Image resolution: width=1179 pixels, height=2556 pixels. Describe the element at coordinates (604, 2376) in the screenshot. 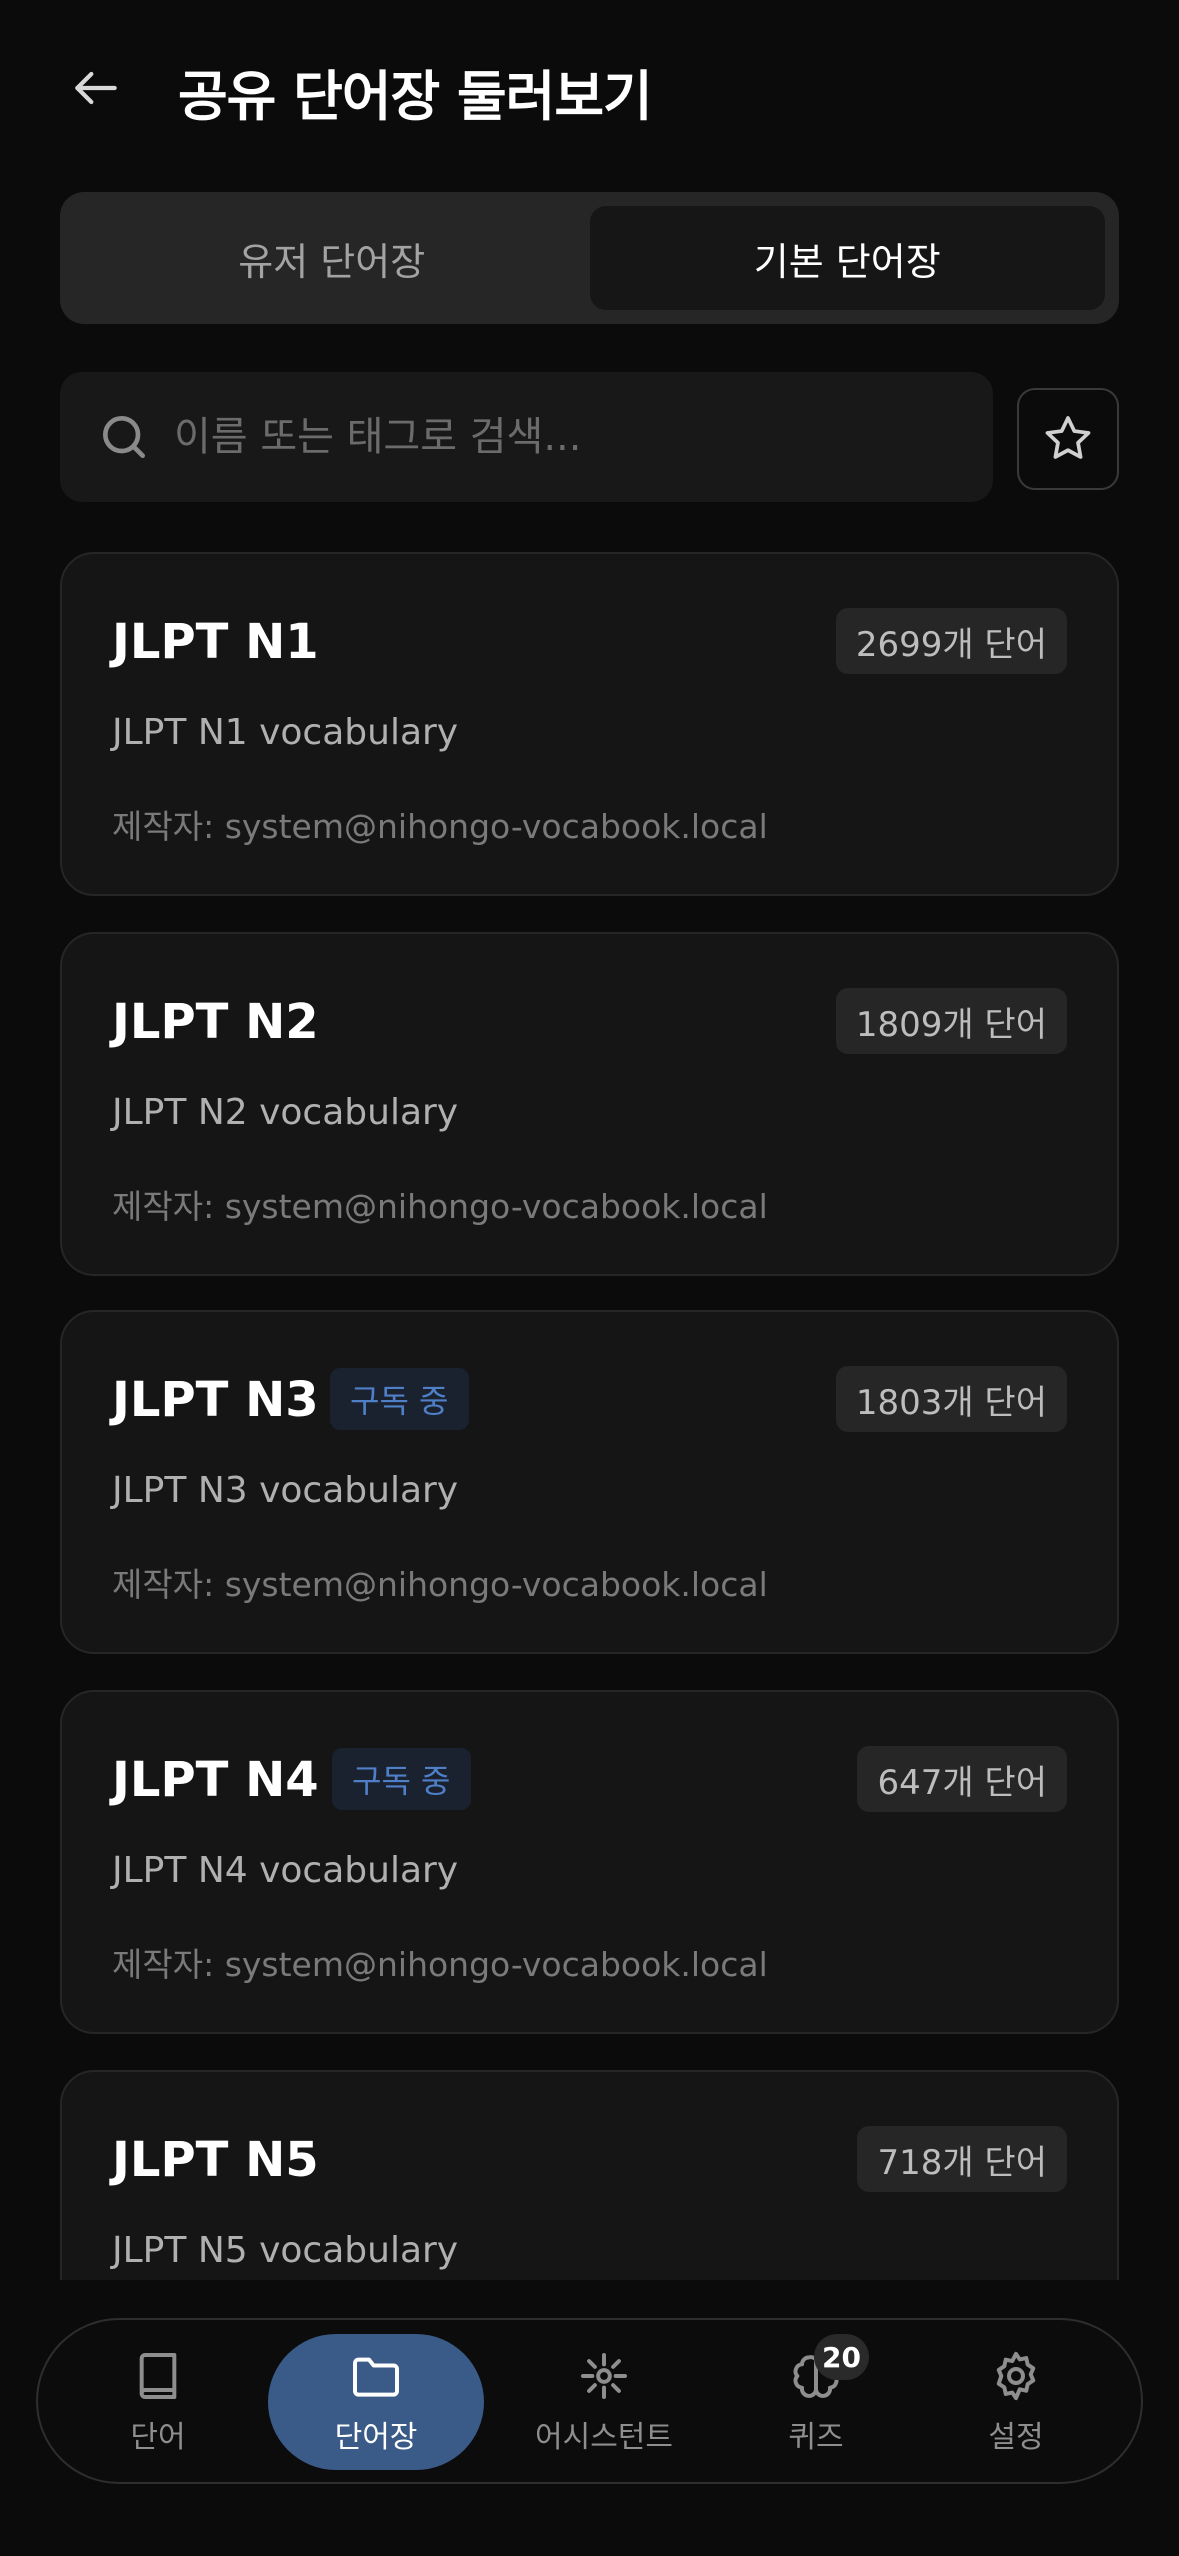

I see `sparkle-icon` at that location.